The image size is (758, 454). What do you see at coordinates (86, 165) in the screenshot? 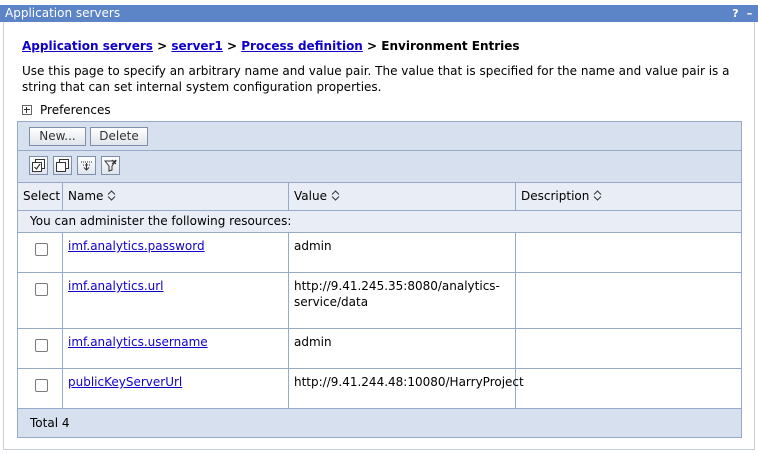
I see `show-filter-icon` at bounding box center [86, 165].